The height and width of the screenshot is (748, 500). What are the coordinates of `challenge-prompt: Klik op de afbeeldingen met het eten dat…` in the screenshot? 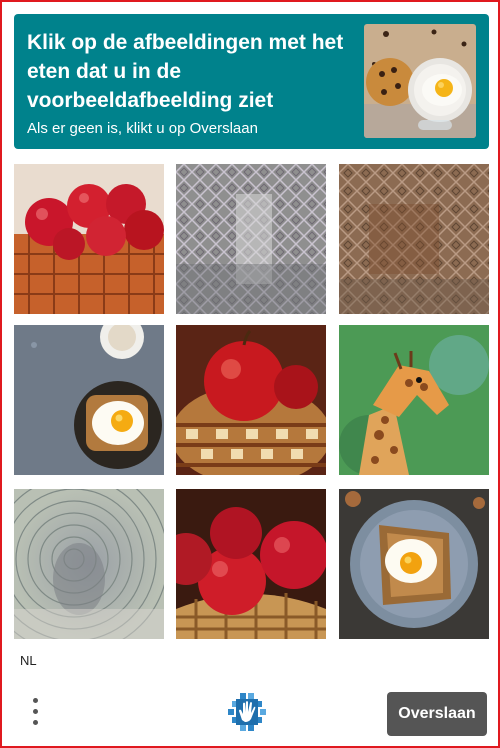 It's located at (185, 71).